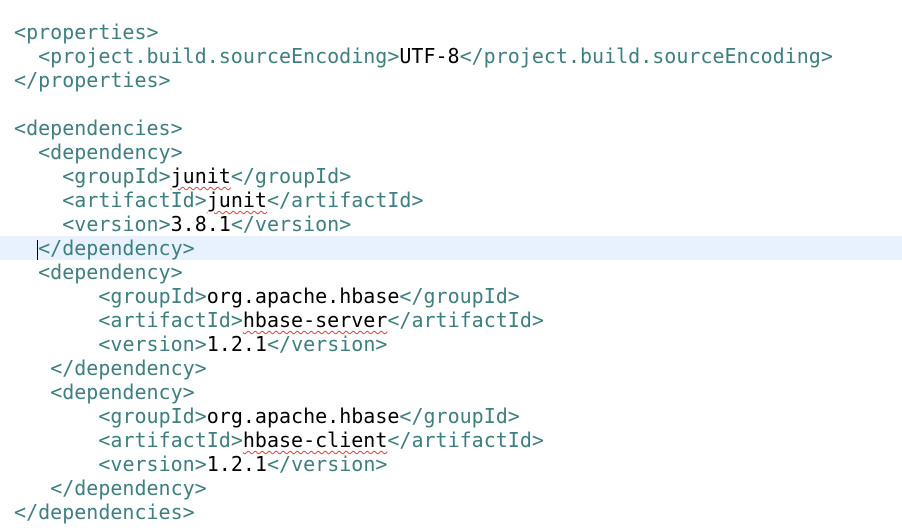 This screenshot has height=530, width=902. I want to click on code-line: <dependencies>, so click(451, 128).